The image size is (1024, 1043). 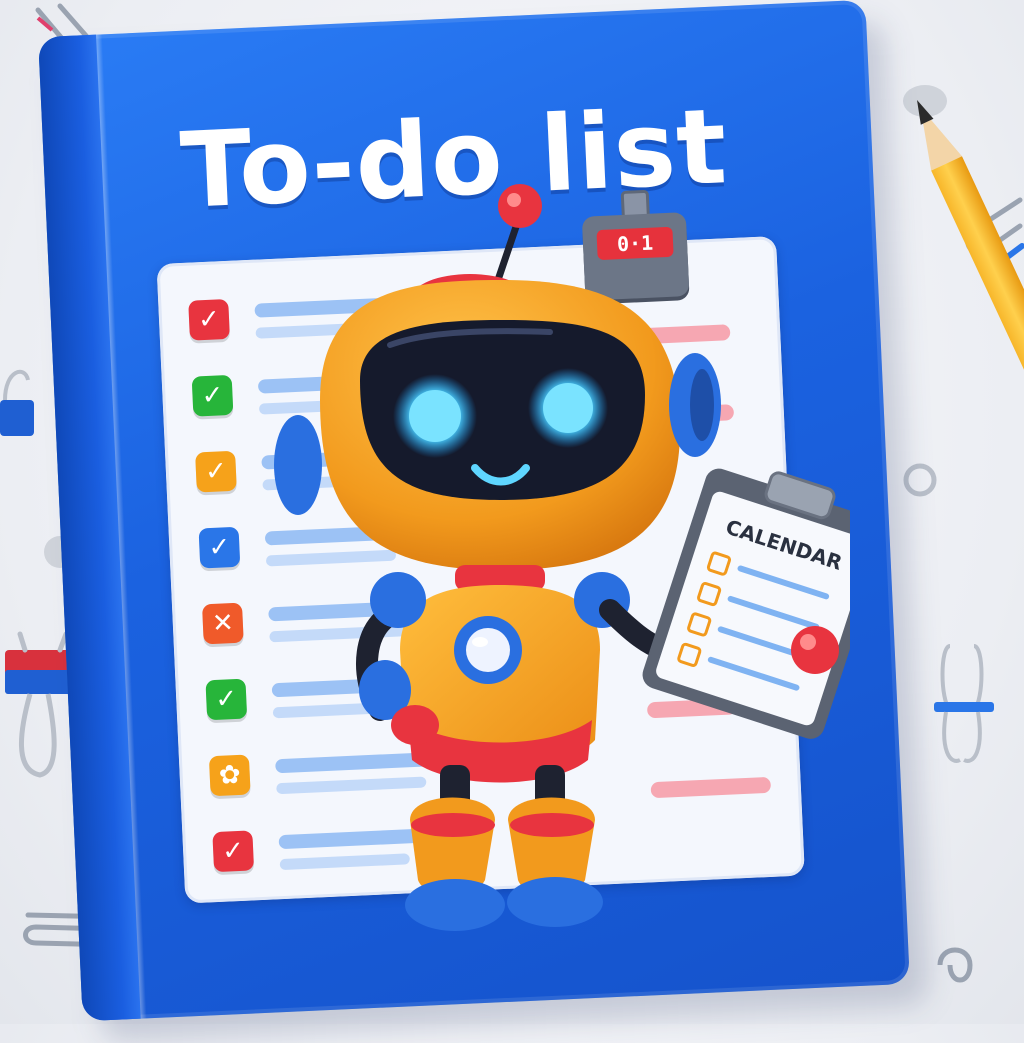 What do you see at coordinates (963, 354) in the screenshot?
I see `pencil-icon` at bounding box center [963, 354].